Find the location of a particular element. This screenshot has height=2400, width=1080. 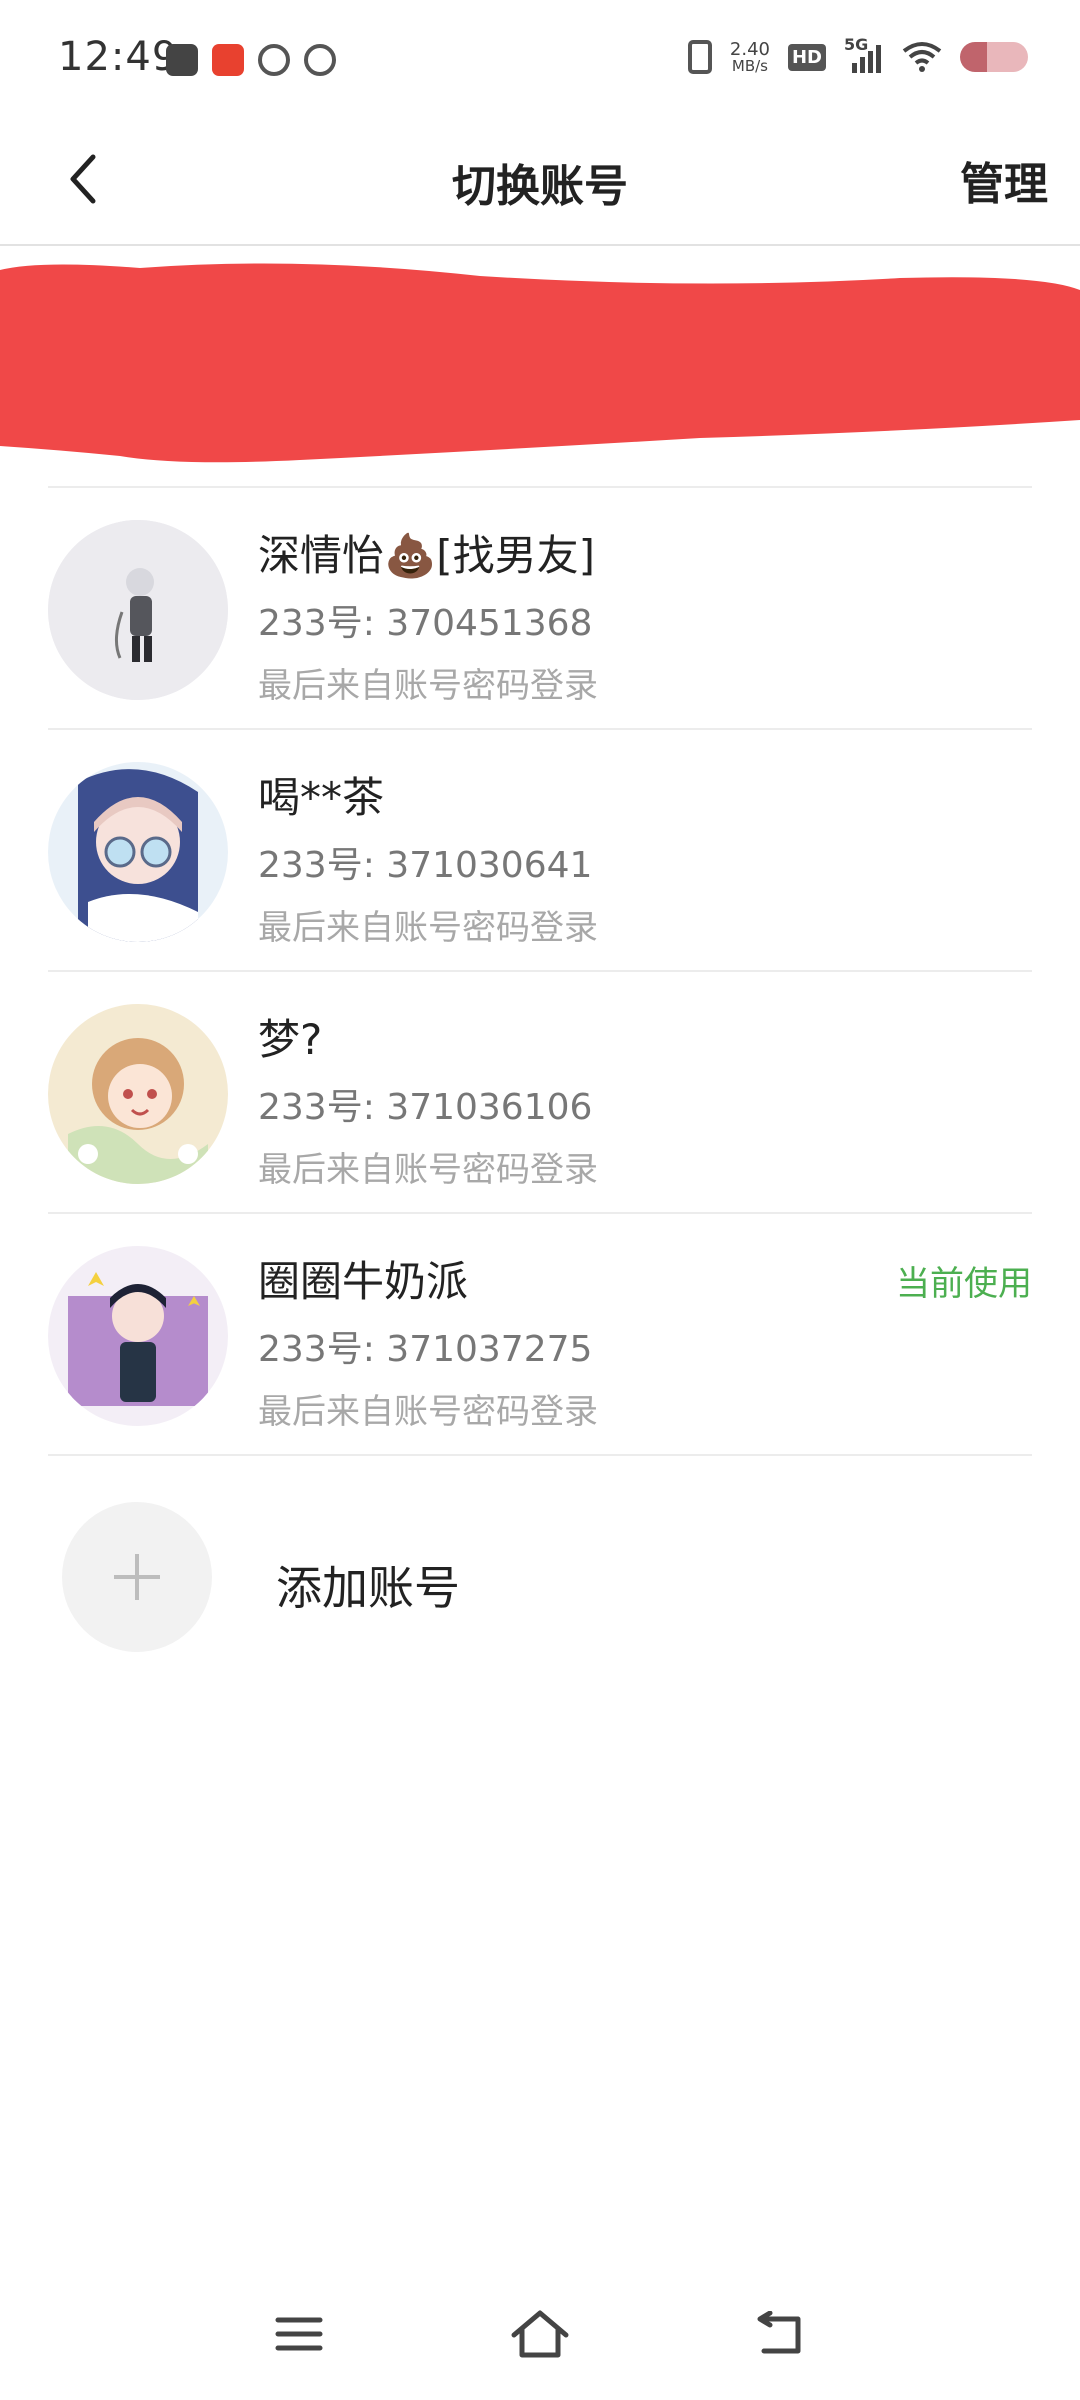

system-nav-bar is located at coordinates (540, 2335).